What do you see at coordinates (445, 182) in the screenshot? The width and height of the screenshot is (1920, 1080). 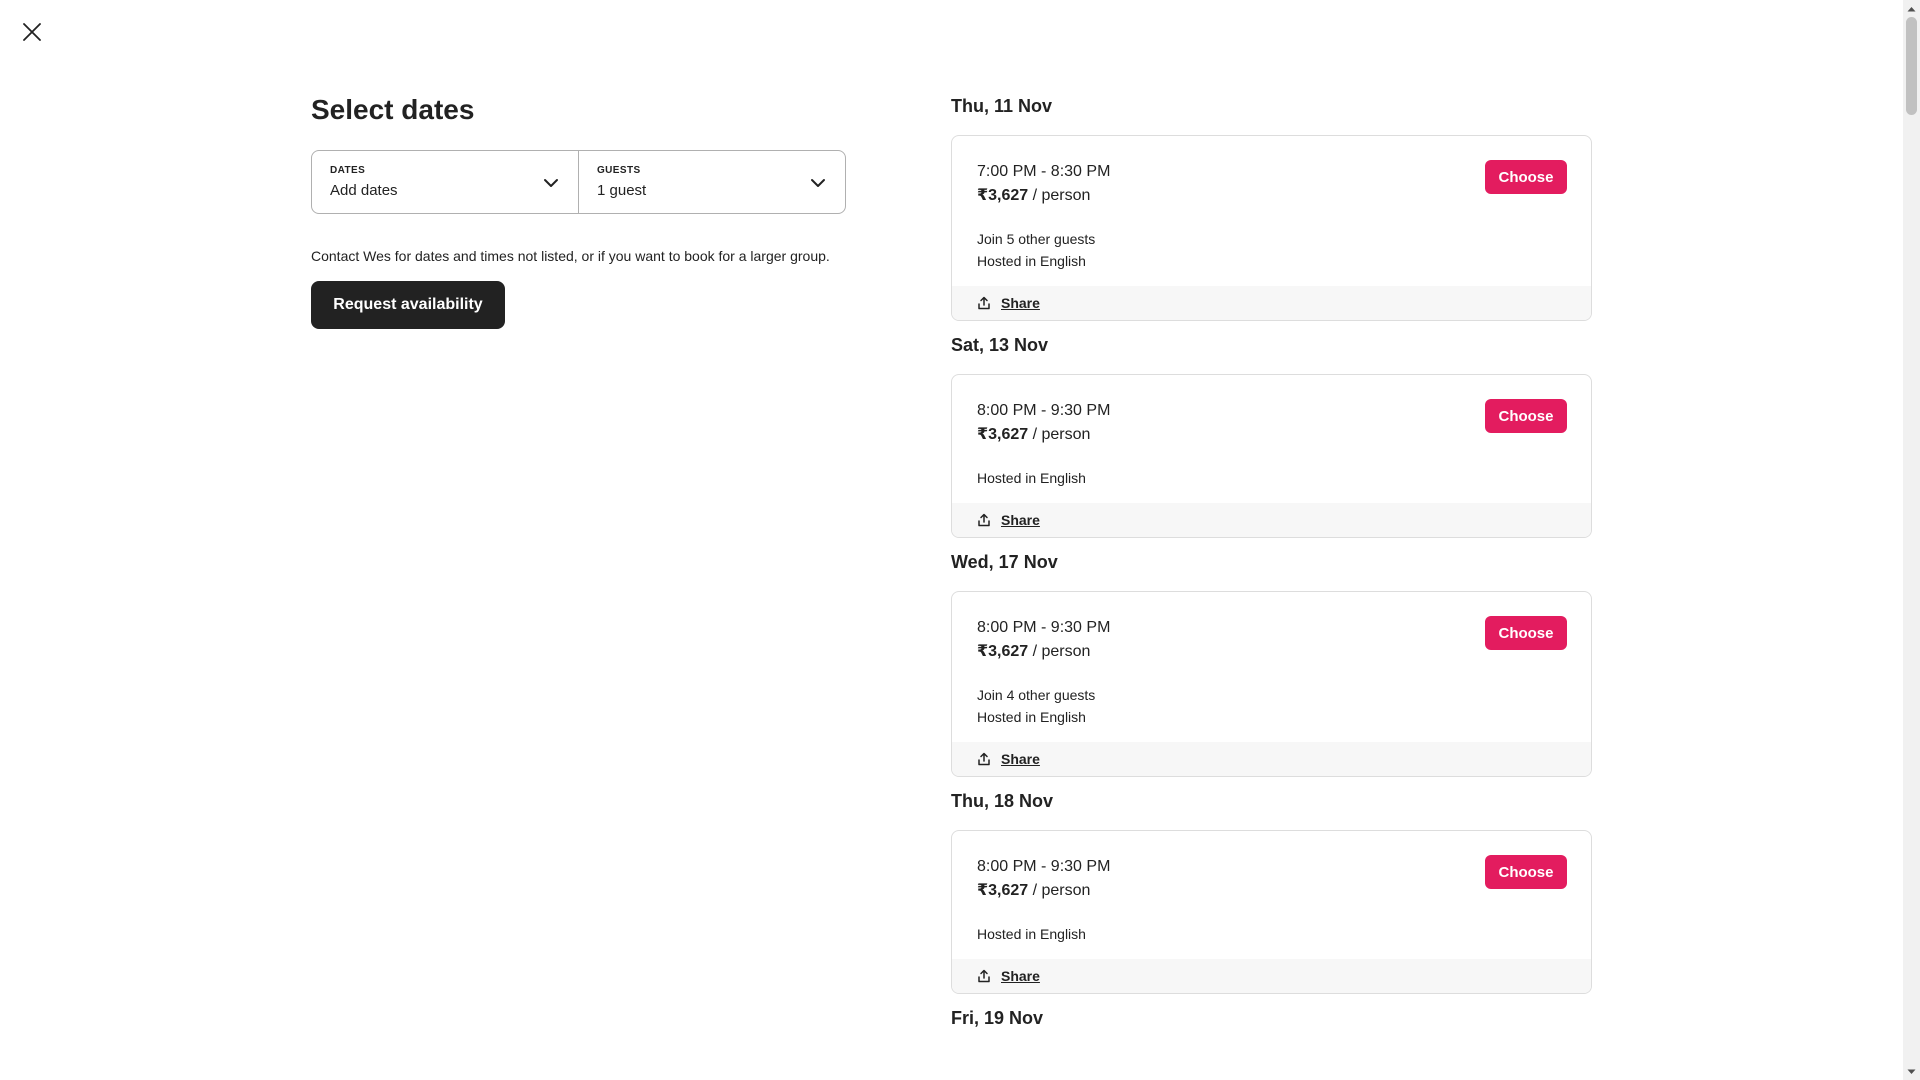 I see `dates-field: DATES Add dates` at bounding box center [445, 182].